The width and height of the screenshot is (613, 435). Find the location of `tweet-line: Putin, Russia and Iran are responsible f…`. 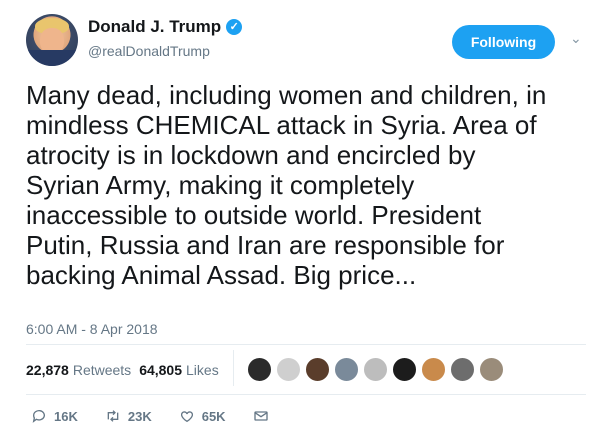

tweet-line: Putin, Russia and Iran are responsible f… is located at coordinates (265, 245).